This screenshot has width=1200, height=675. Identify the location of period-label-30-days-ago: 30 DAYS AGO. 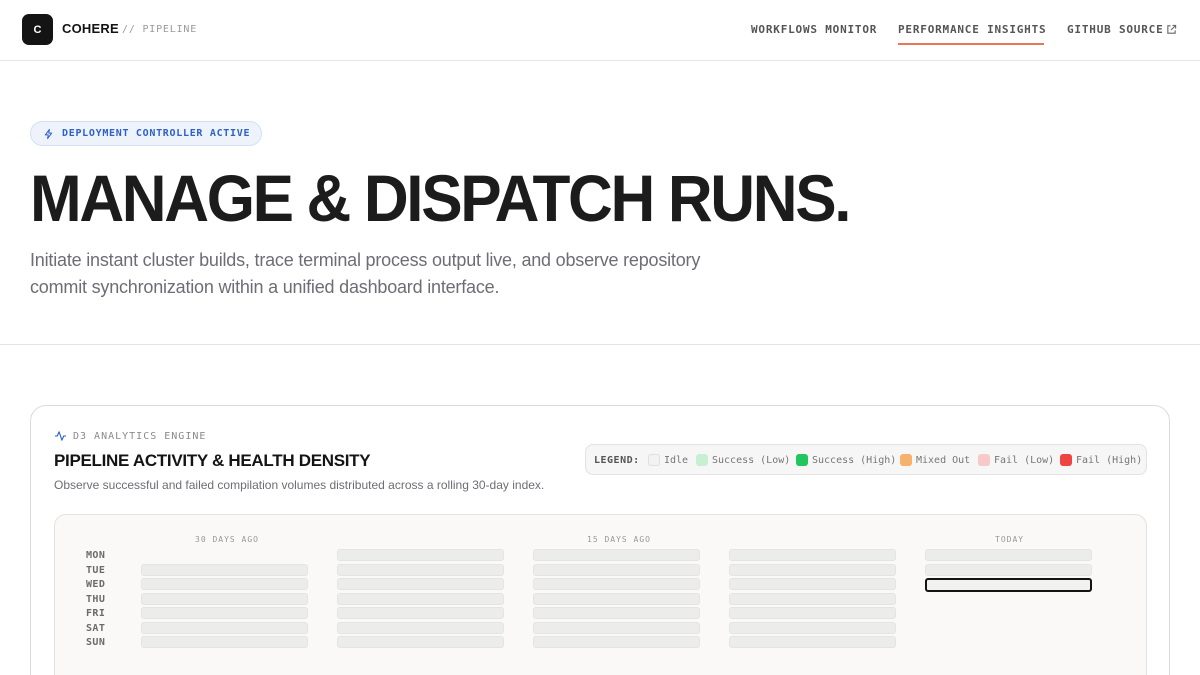
(227, 539).